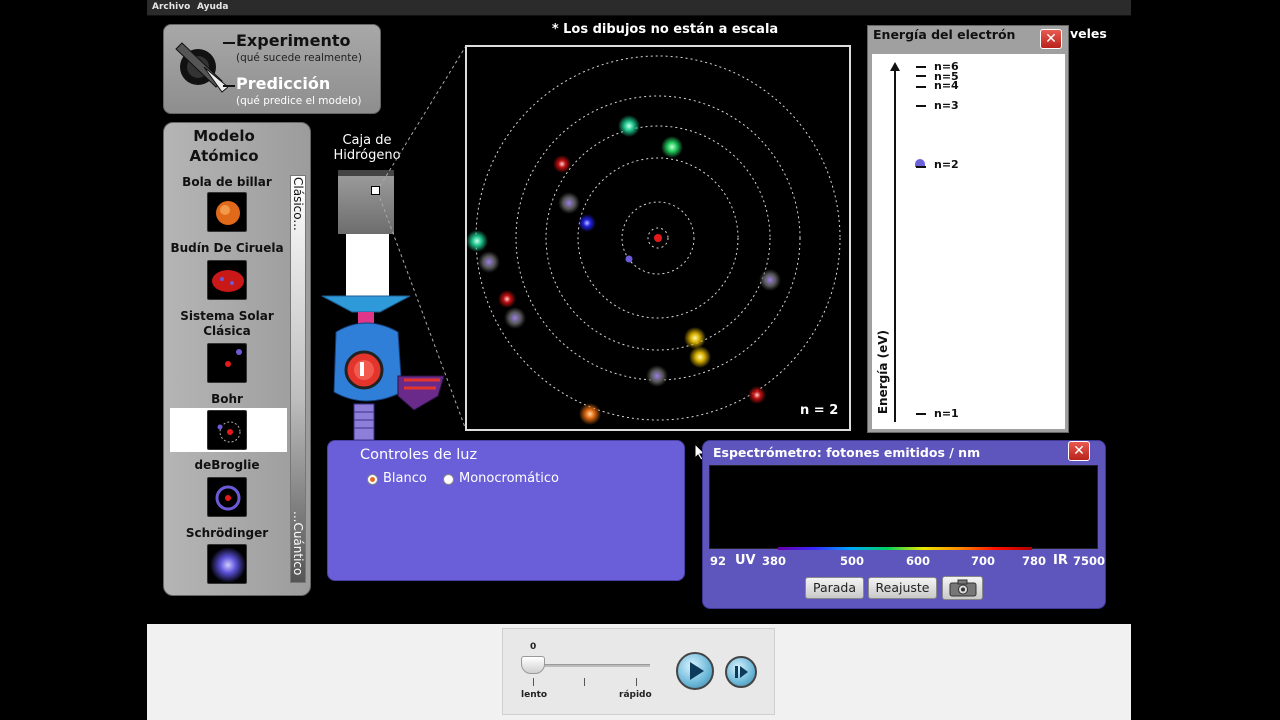  Describe the element at coordinates (903, 507) in the screenshot. I see `spectrometer-screen` at that location.